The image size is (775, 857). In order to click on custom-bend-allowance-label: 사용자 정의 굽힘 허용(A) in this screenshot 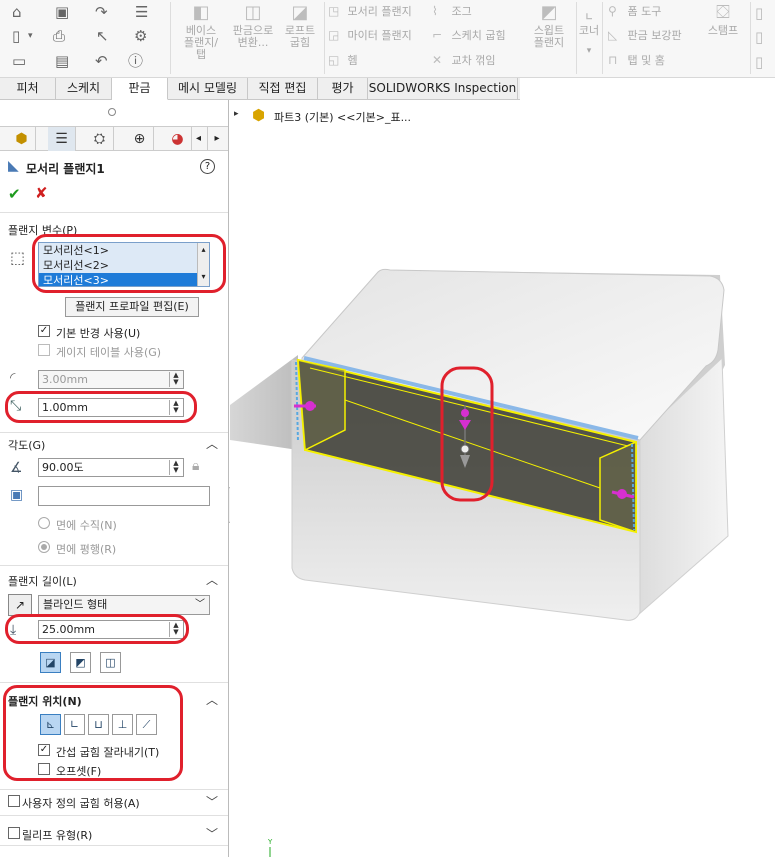, I will do `click(81, 803)`.